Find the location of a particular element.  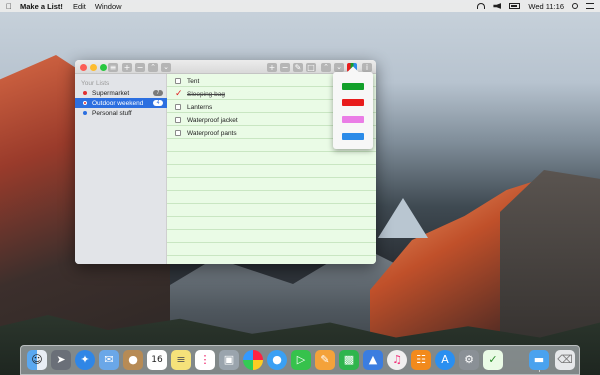

info-button: i is located at coordinates (367, 67).